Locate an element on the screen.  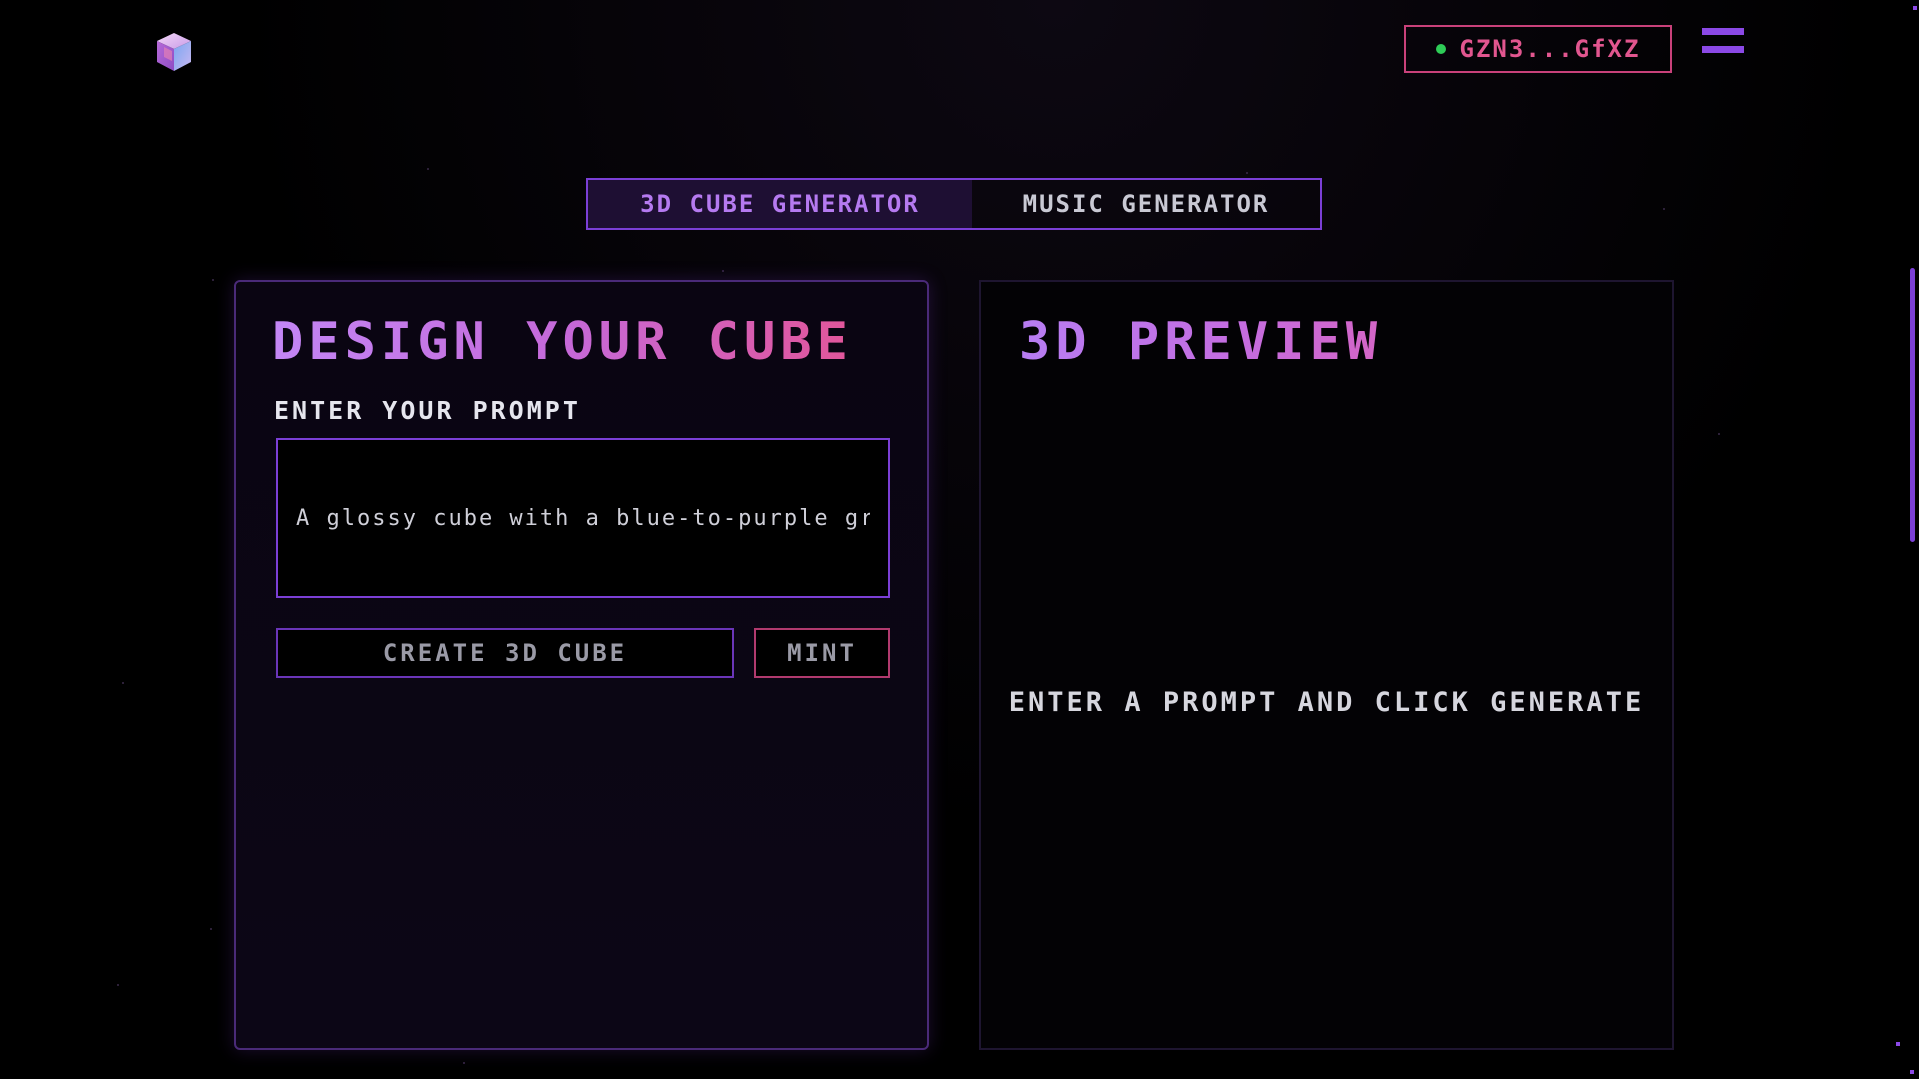
generator-tabs: 3D CUBE GENERATOR MUSIC GENERATOR is located at coordinates (954, 204).